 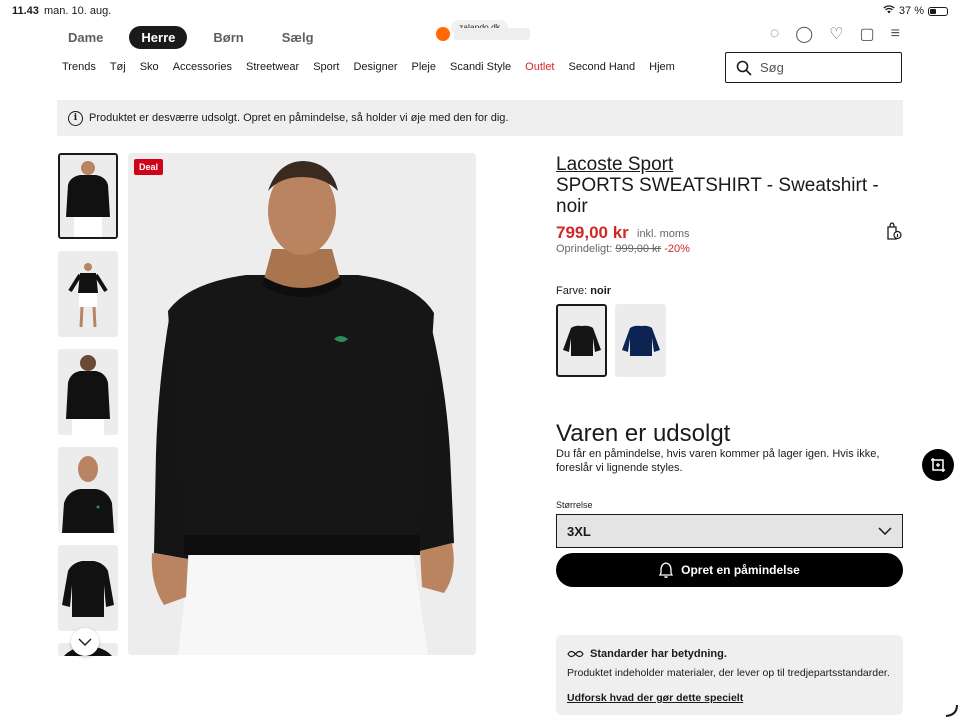 I want to click on category-designer: Designer, so click(x=375, y=67).